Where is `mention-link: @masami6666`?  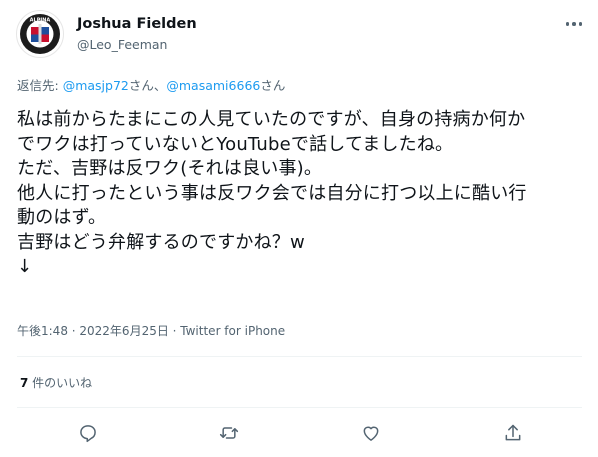
mention-link: @masami6666 is located at coordinates (213, 85).